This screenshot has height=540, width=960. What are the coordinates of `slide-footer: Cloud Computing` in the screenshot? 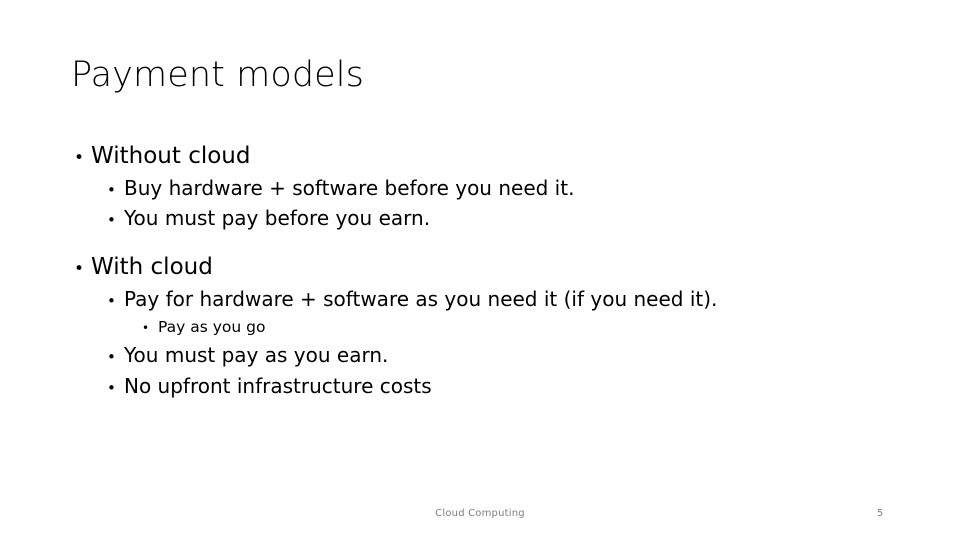 It's located at (480, 513).